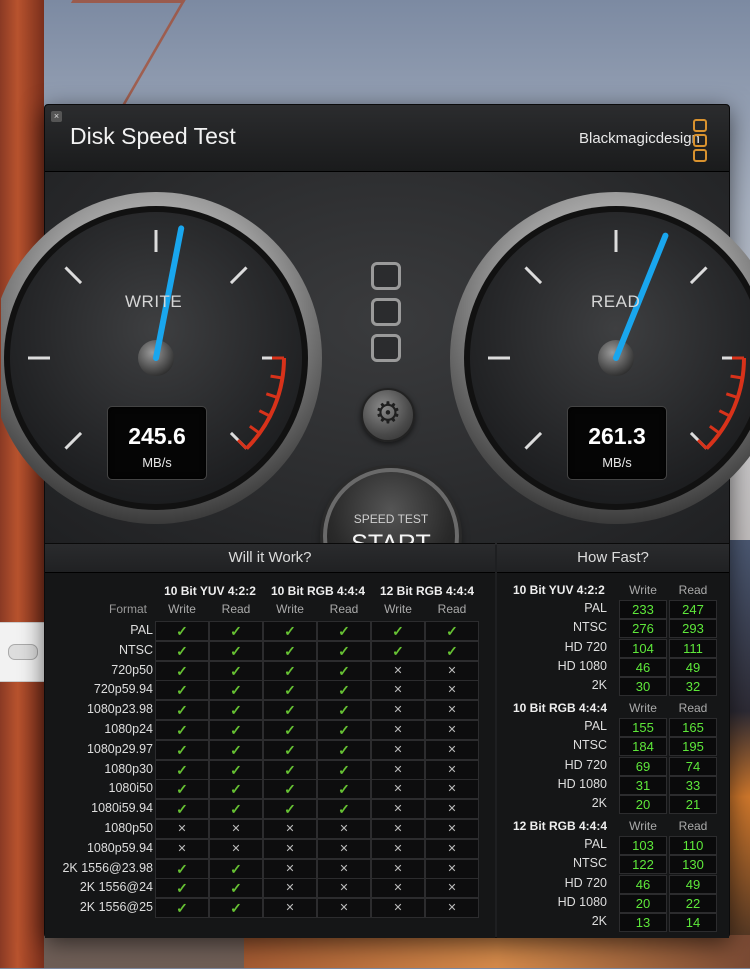 The height and width of the screenshot is (969, 750). I want to click on table-row: 1080p30 ✓ ✓ ✓ ✓ ✕ ✕, so click(267, 769).